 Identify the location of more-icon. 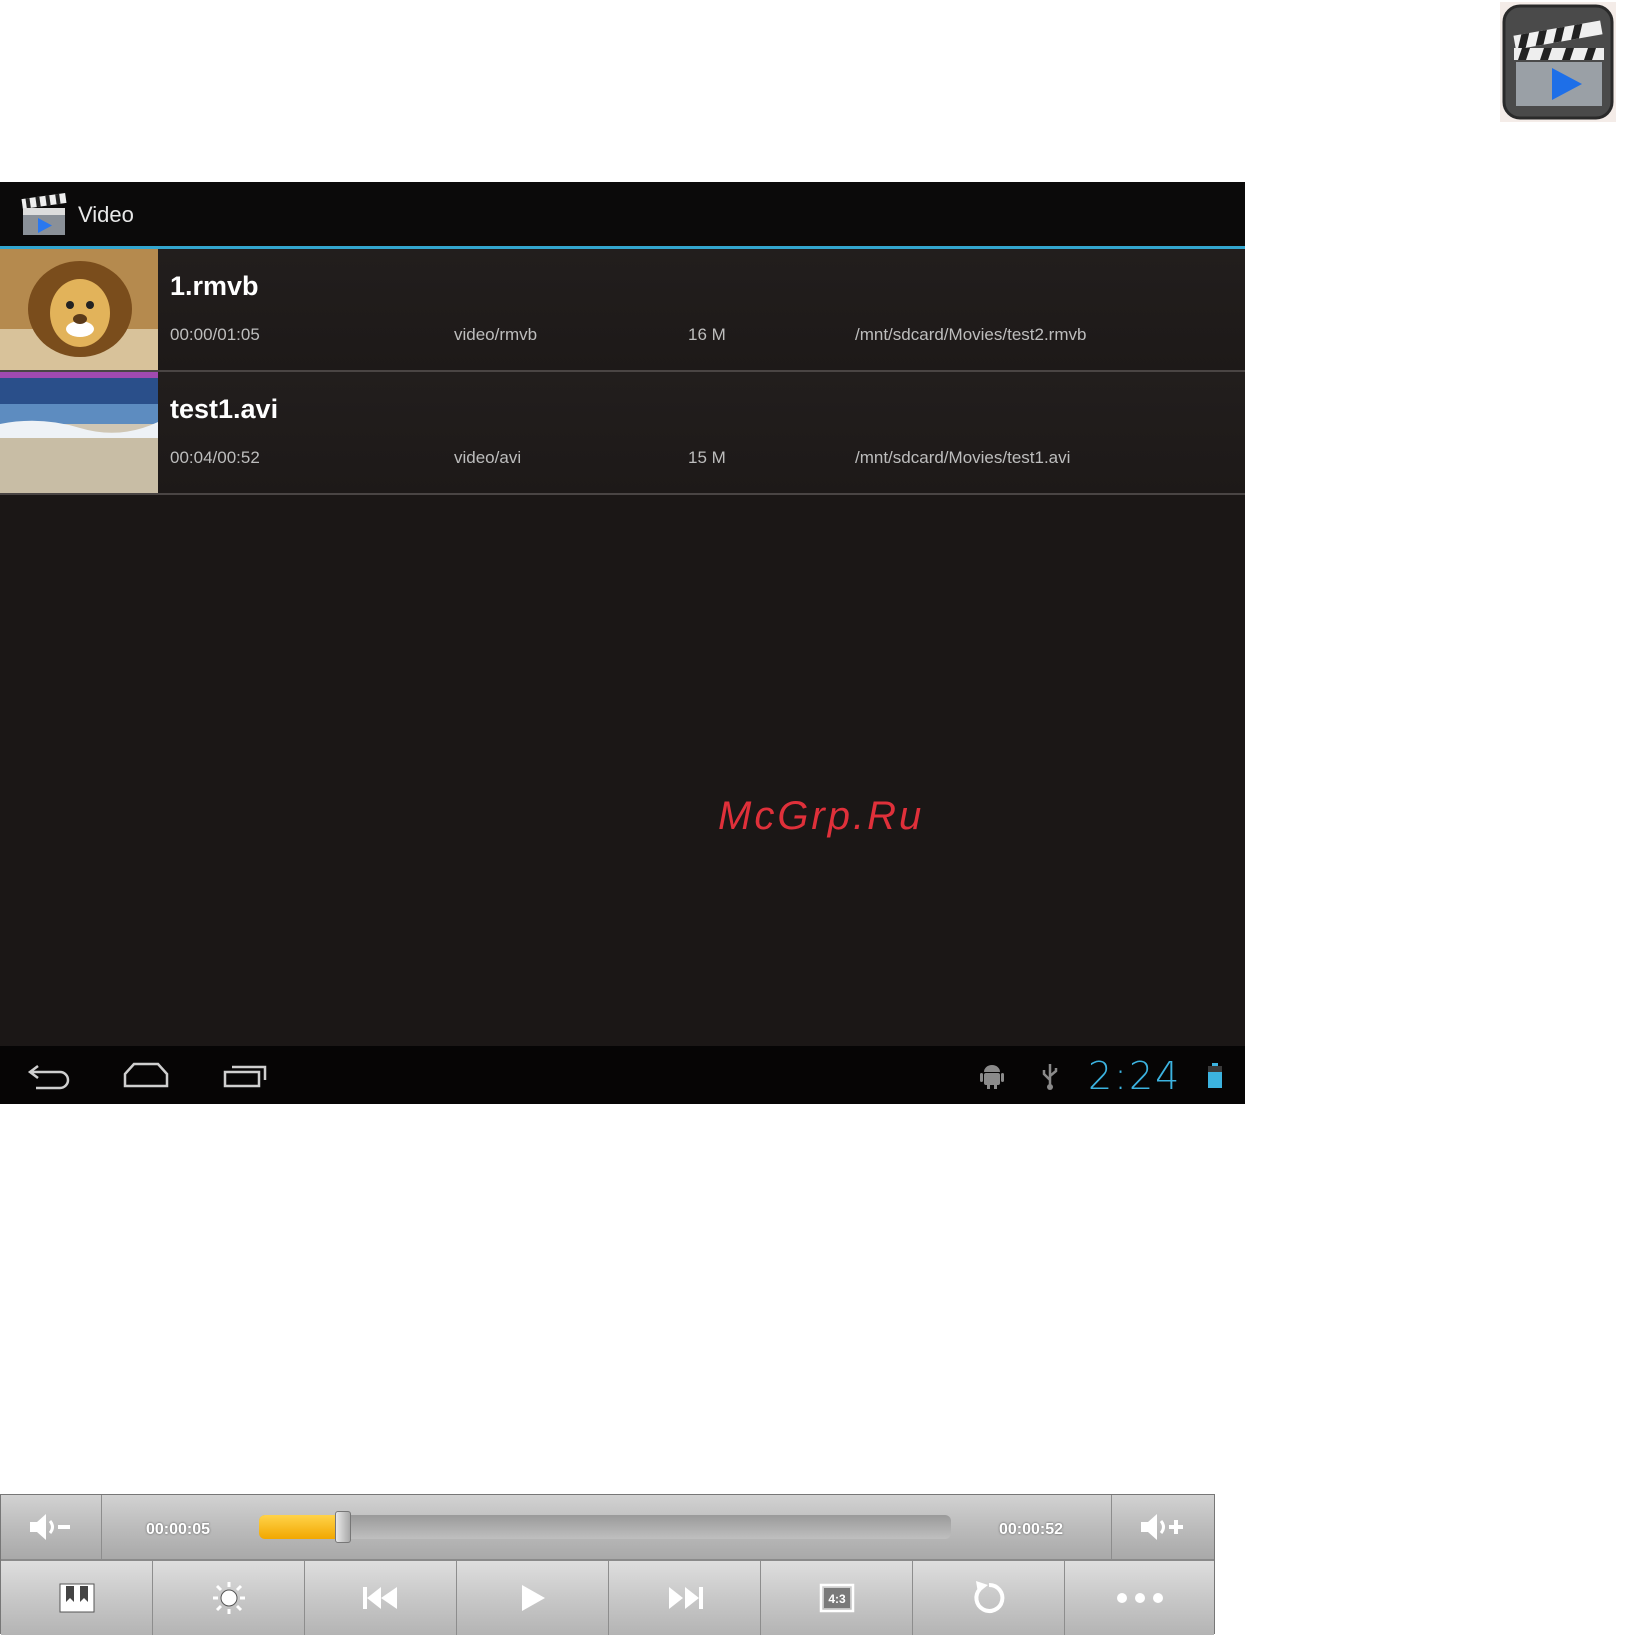
(1139, 1598).